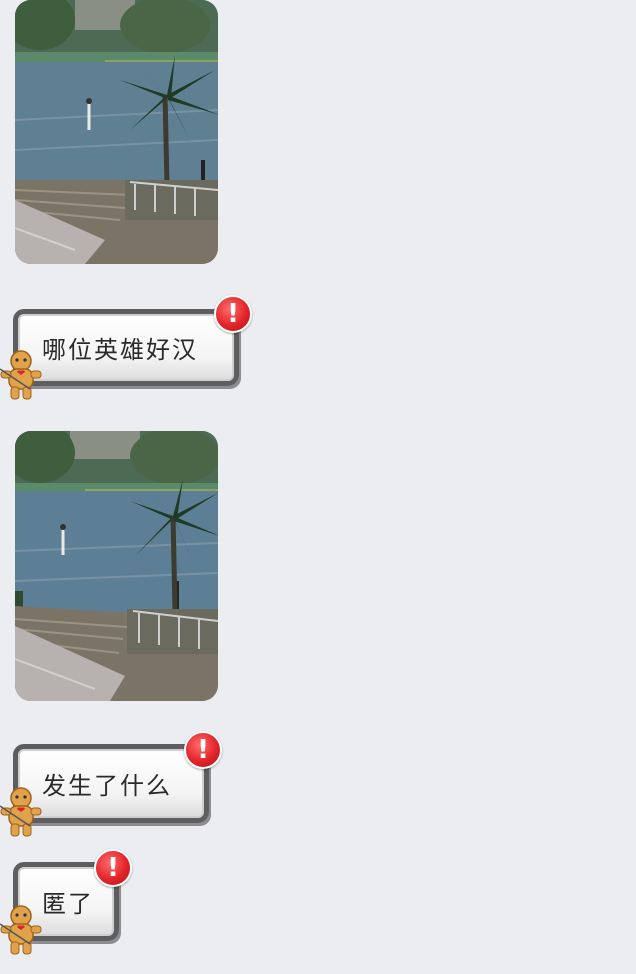 The image size is (636, 974). I want to click on message-bubble-2: 发生了什么, so click(111, 783).